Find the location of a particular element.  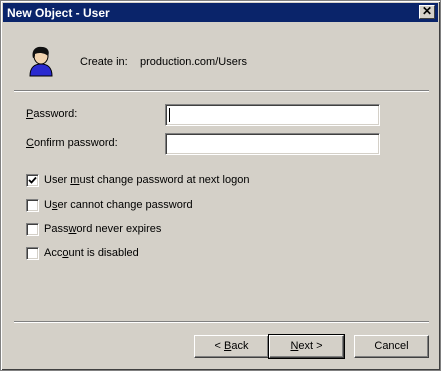

option-label: Account is disabled is located at coordinates (91, 253).